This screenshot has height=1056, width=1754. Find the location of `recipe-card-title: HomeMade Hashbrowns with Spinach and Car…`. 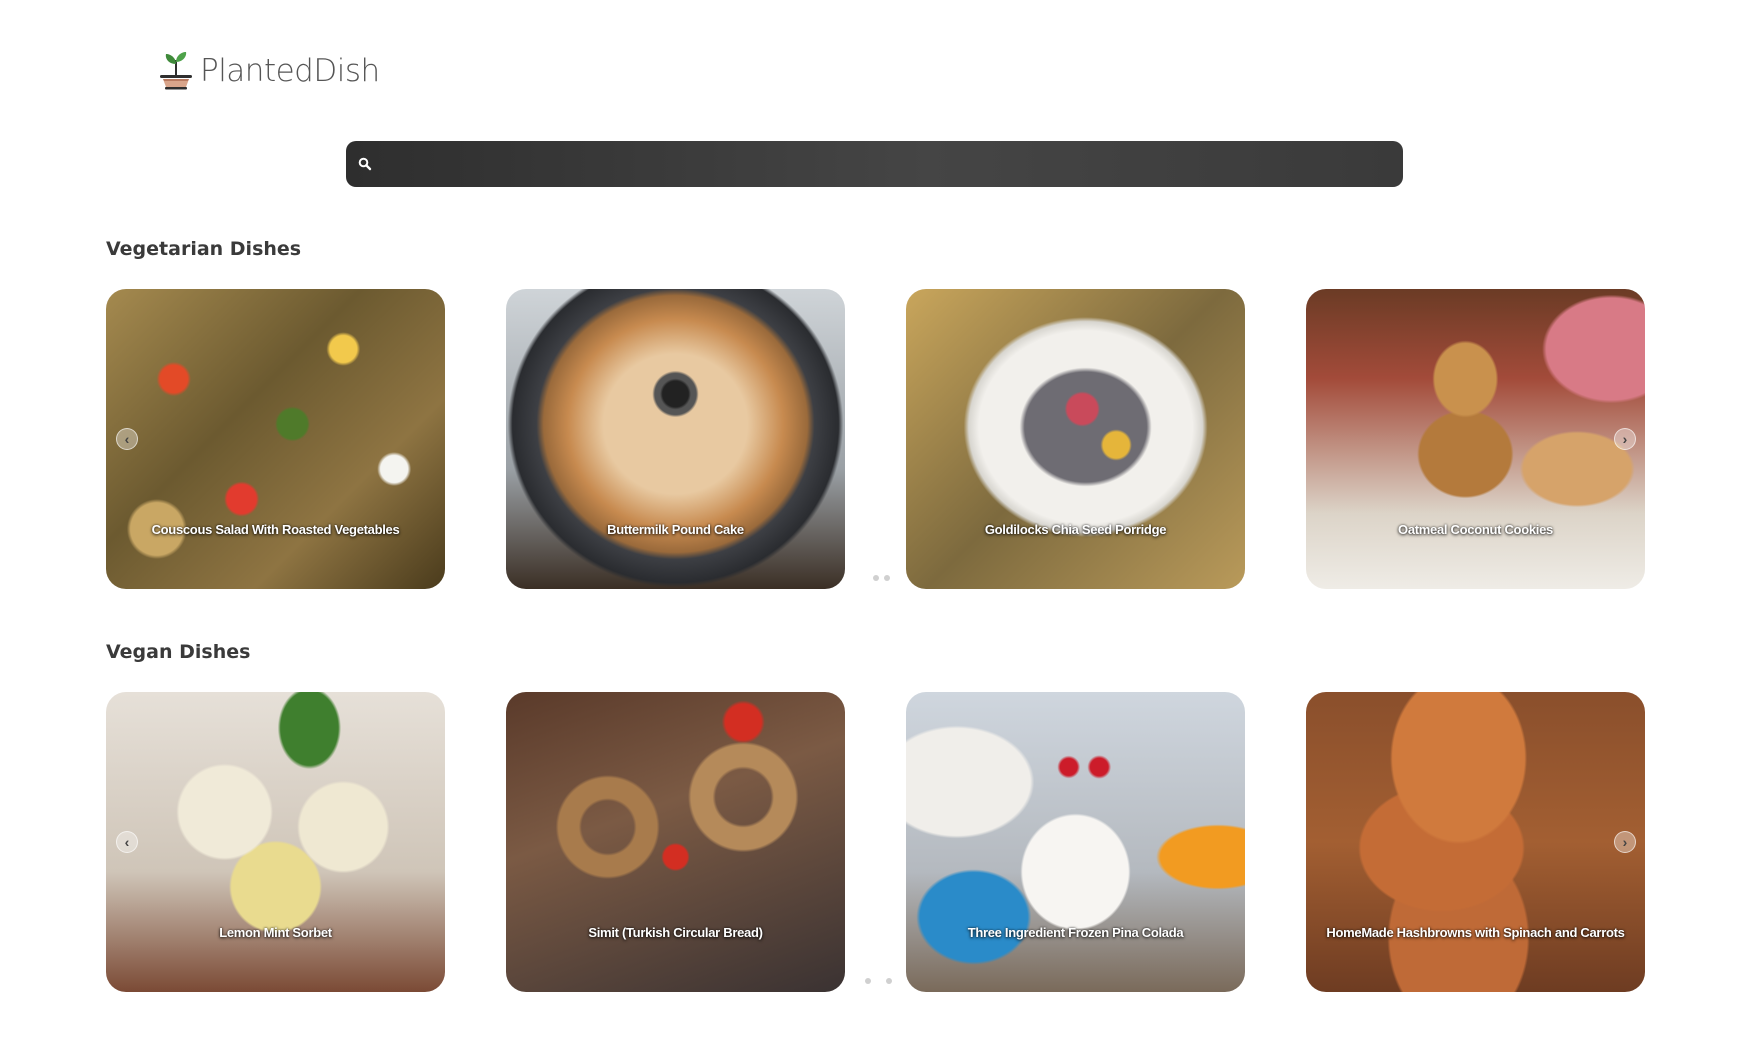

recipe-card-title: HomeMade Hashbrowns with Spinach and Car… is located at coordinates (1475, 932).